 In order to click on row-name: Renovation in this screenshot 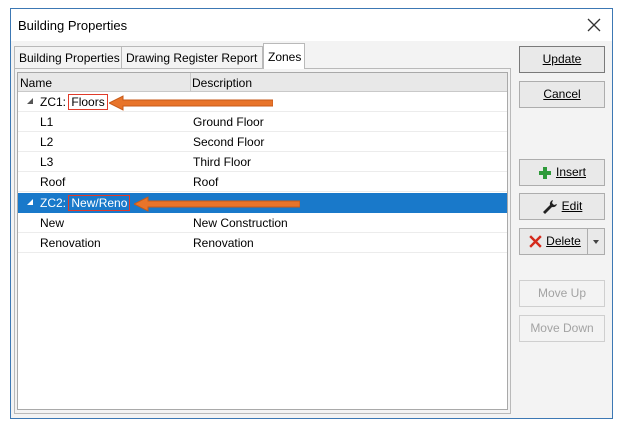, I will do `click(70, 243)`.